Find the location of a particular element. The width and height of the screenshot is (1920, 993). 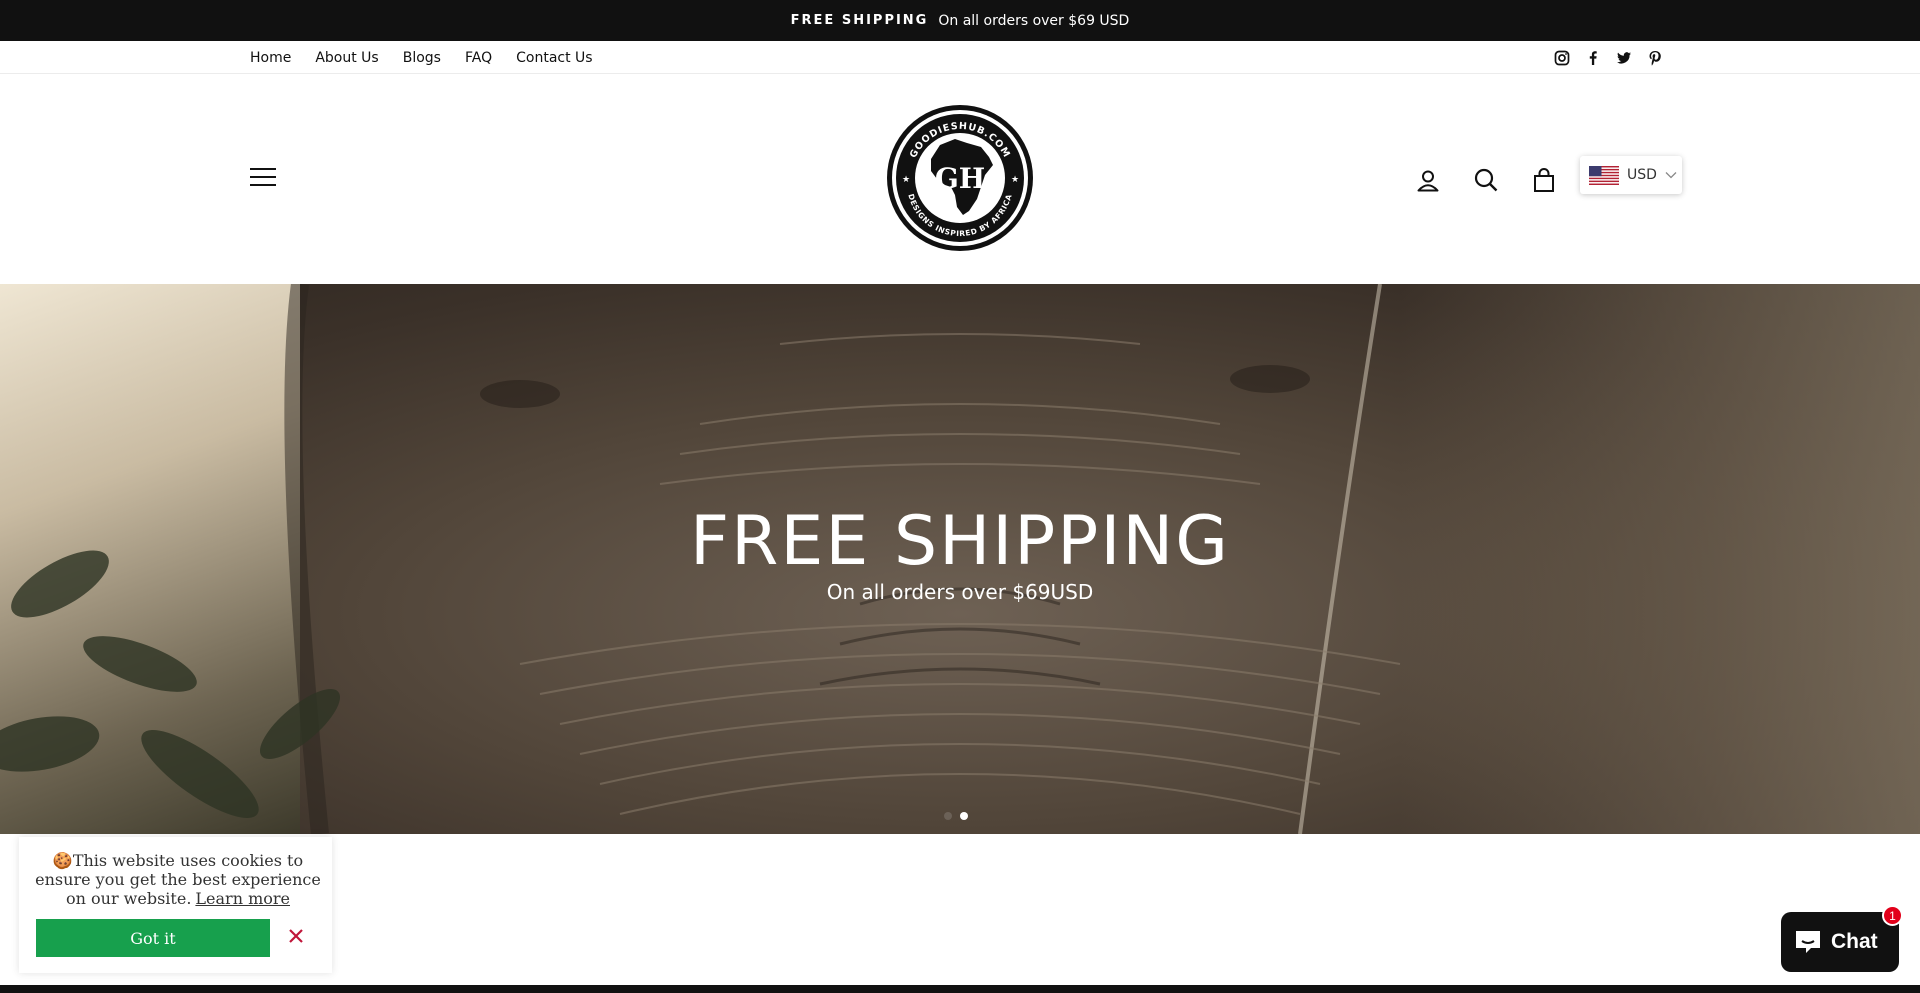

currency-selector: USD is located at coordinates (1631, 175).